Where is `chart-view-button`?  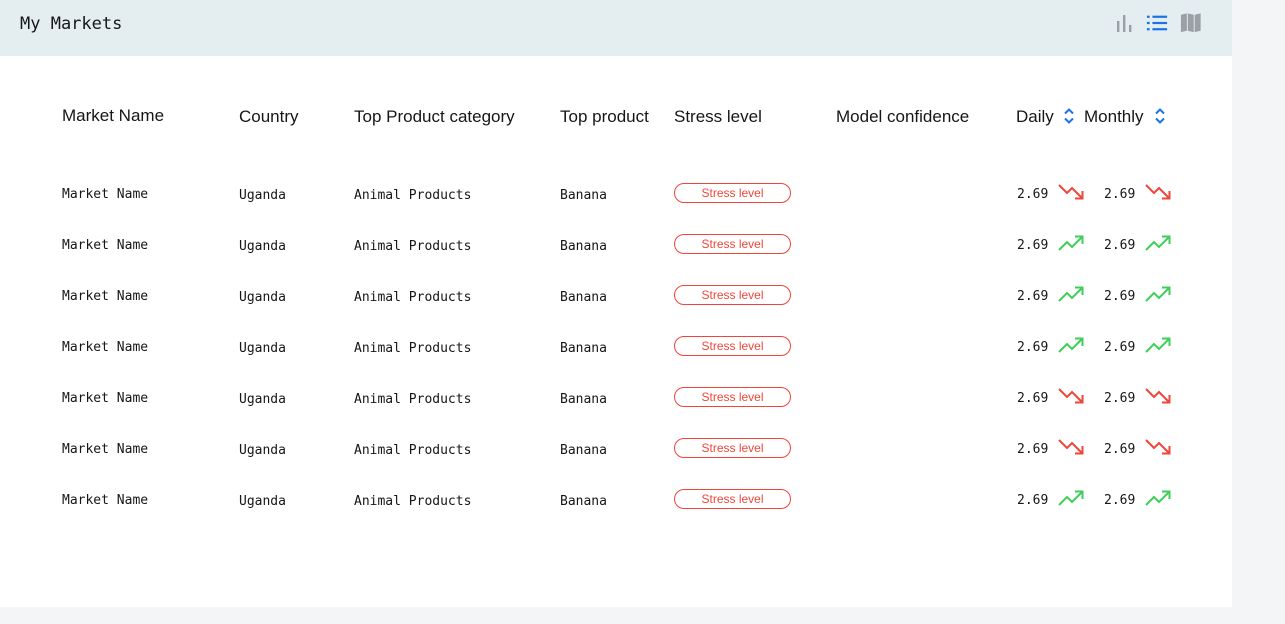
chart-view-button is located at coordinates (1124, 23).